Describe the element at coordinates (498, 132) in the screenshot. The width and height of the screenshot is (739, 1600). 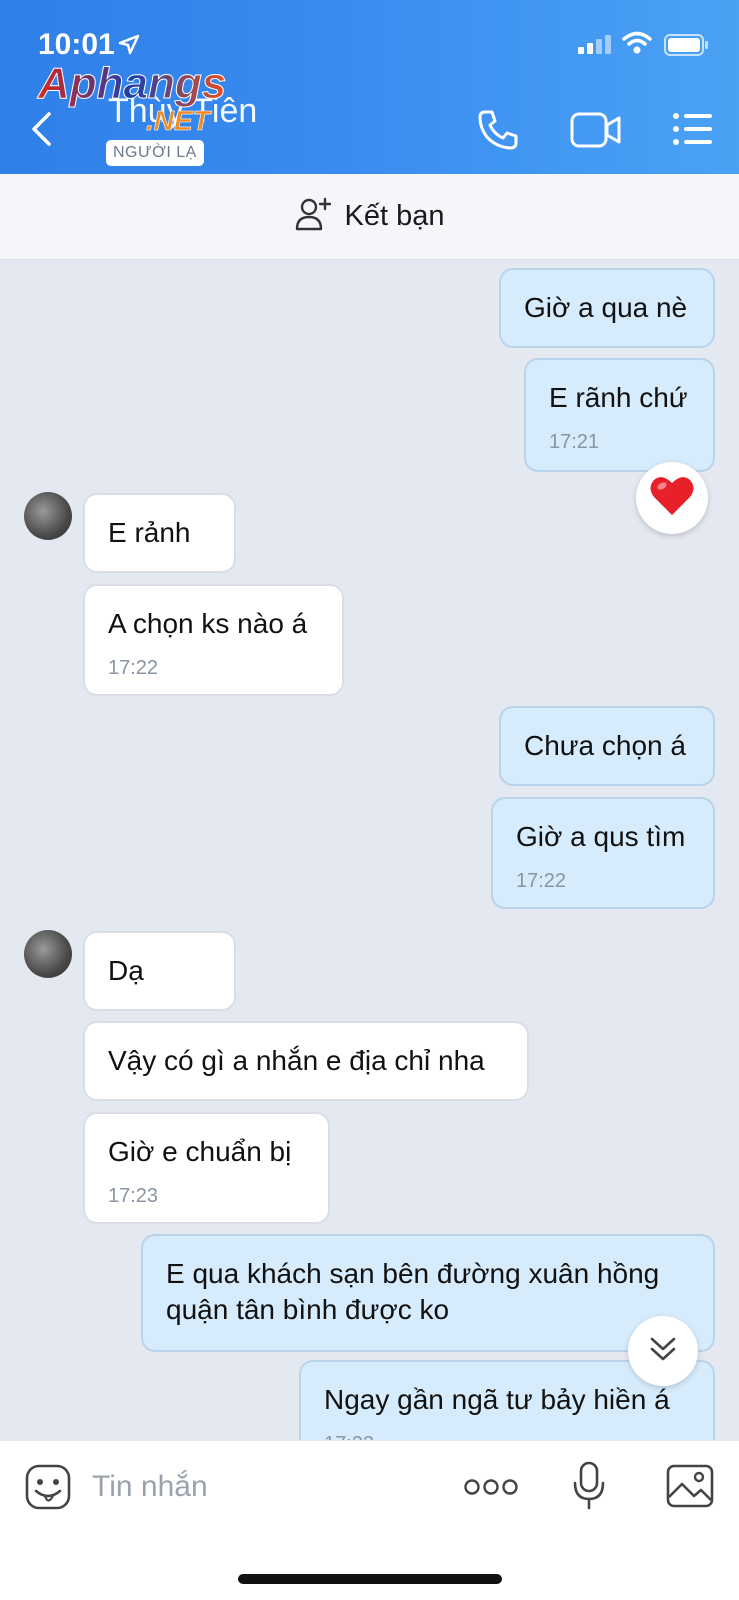
I see `phone-call-icon` at that location.